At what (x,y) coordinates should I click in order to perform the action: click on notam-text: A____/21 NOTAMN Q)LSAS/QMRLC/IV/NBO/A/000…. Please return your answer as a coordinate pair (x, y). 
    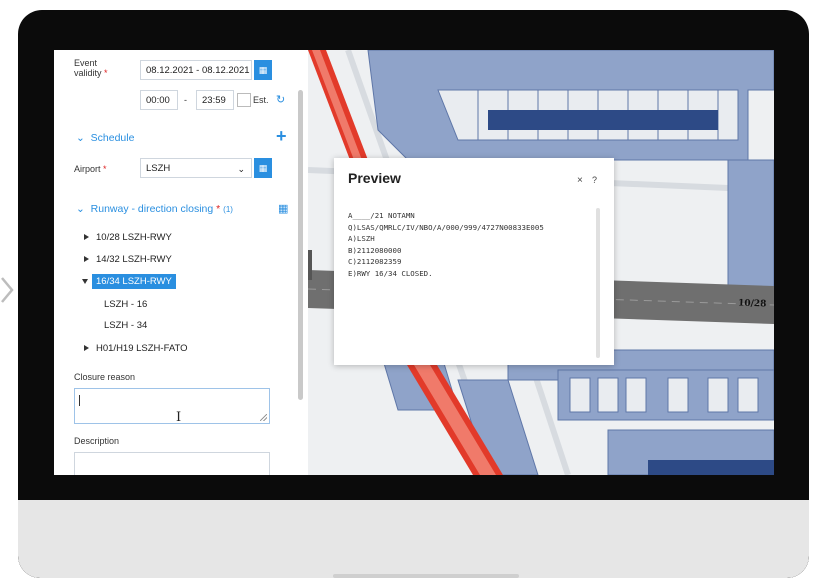
    Looking at the image, I should click on (446, 244).